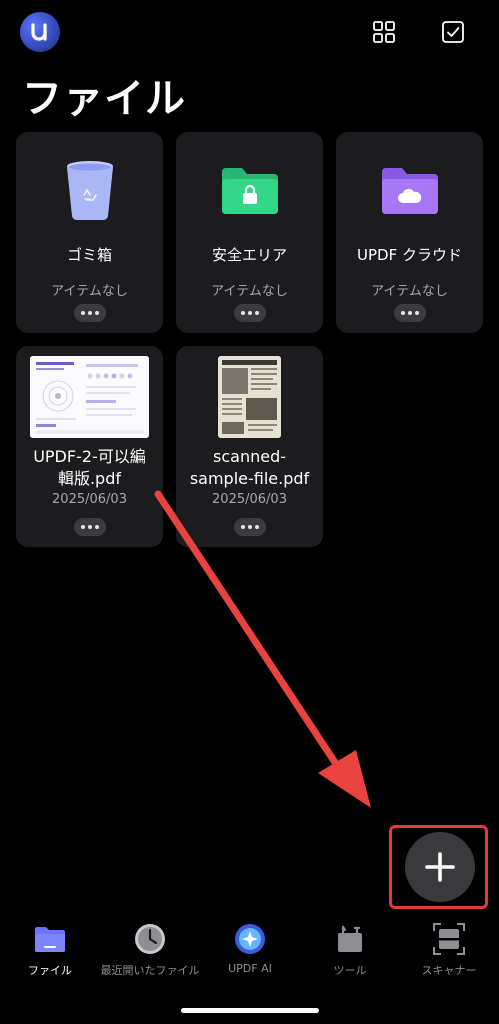  Describe the element at coordinates (150, 939) in the screenshot. I see `clock-icon` at that location.